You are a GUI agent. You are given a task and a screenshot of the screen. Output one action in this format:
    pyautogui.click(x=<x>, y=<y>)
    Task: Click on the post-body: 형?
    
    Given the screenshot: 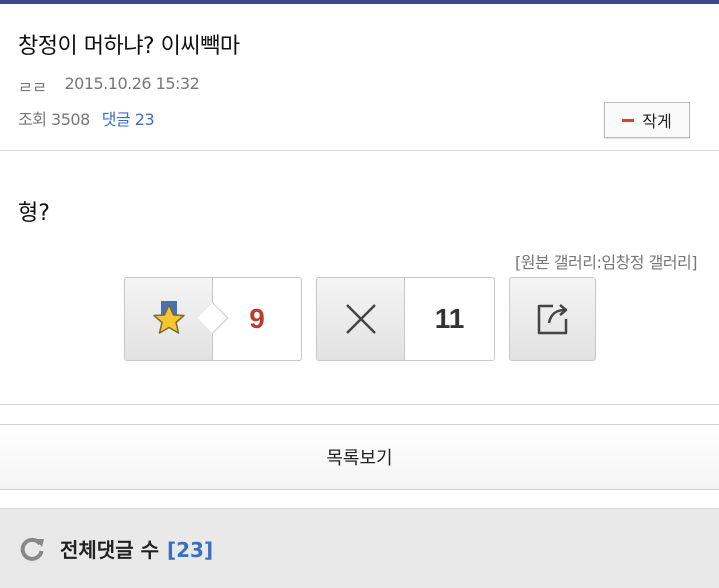 What is the action you would take?
    pyautogui.click(x=34, y=213)
    